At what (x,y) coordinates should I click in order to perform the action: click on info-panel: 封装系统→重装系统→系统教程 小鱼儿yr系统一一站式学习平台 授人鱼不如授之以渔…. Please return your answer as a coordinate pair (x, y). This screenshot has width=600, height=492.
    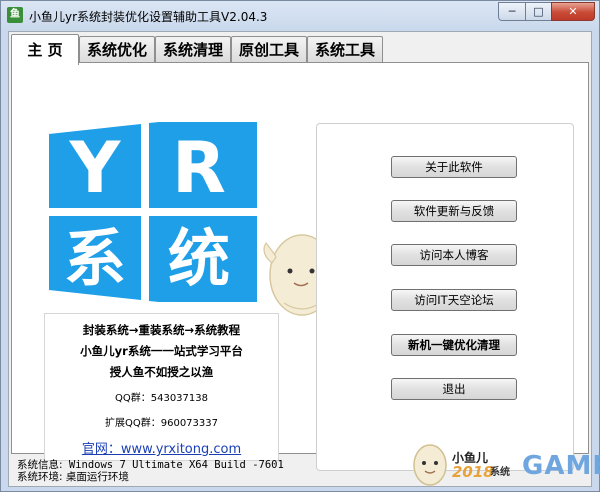
    Looking at the image, I should click on (161, 387).